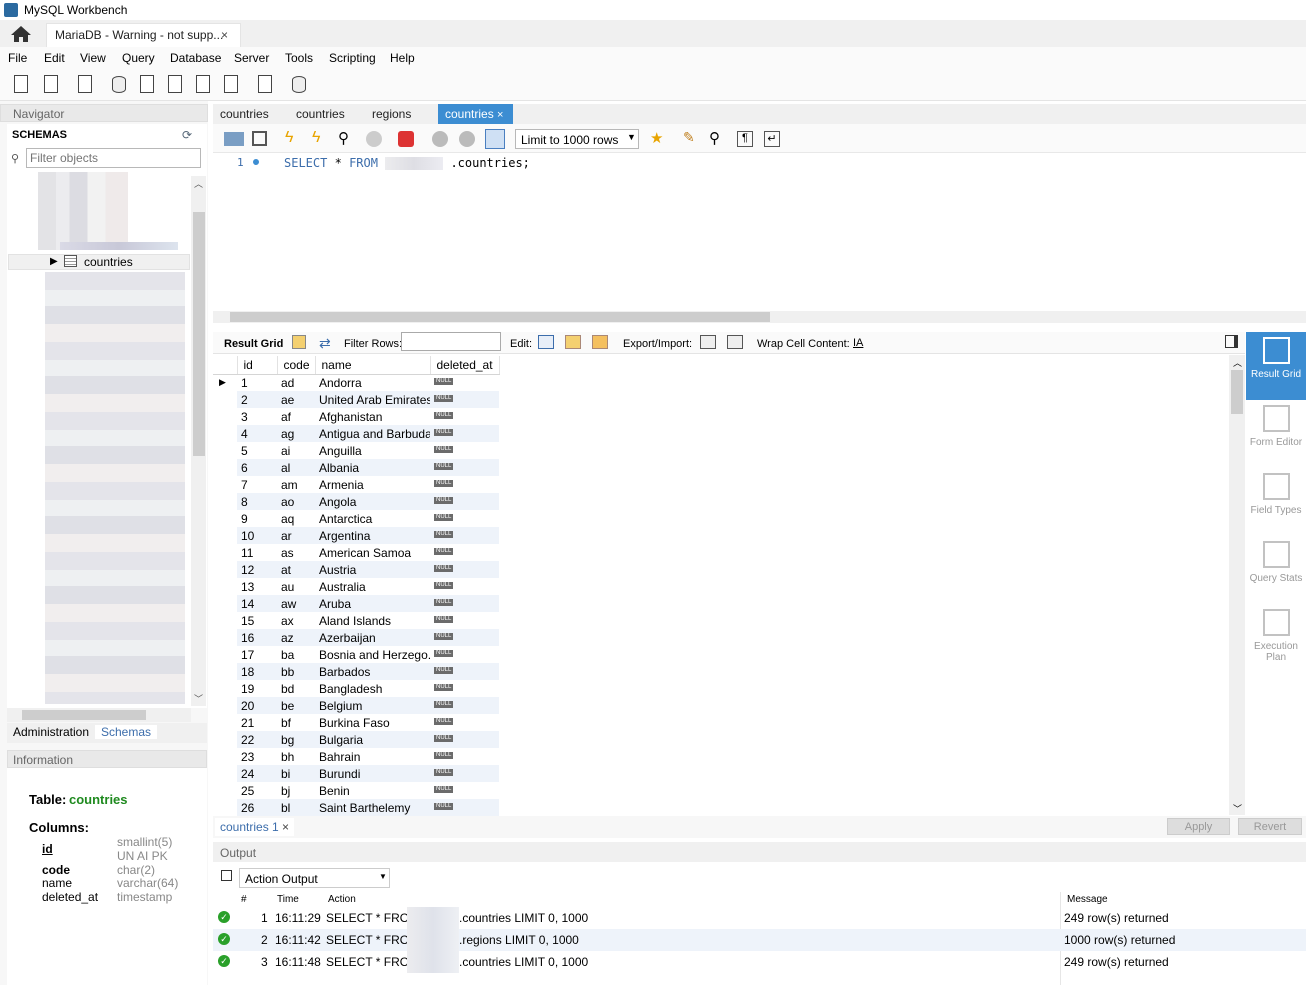 Image resolution: width=1306 pixels, height=985 pixels. Describe the element at coordinates (372, 722) in the screenshot. I see `cell-name: Burkina Faso` at that location.